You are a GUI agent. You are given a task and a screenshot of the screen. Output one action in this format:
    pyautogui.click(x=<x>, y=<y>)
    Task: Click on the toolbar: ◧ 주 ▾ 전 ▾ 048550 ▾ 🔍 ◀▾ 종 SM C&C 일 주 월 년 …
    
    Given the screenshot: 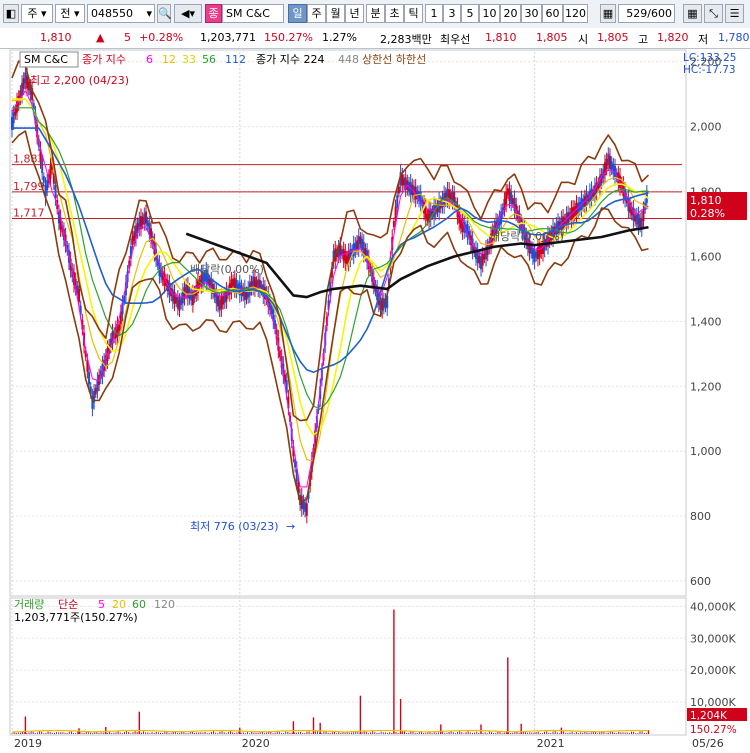 What is the action you would take?
    pyautogui.click(x=375, y=14)
    